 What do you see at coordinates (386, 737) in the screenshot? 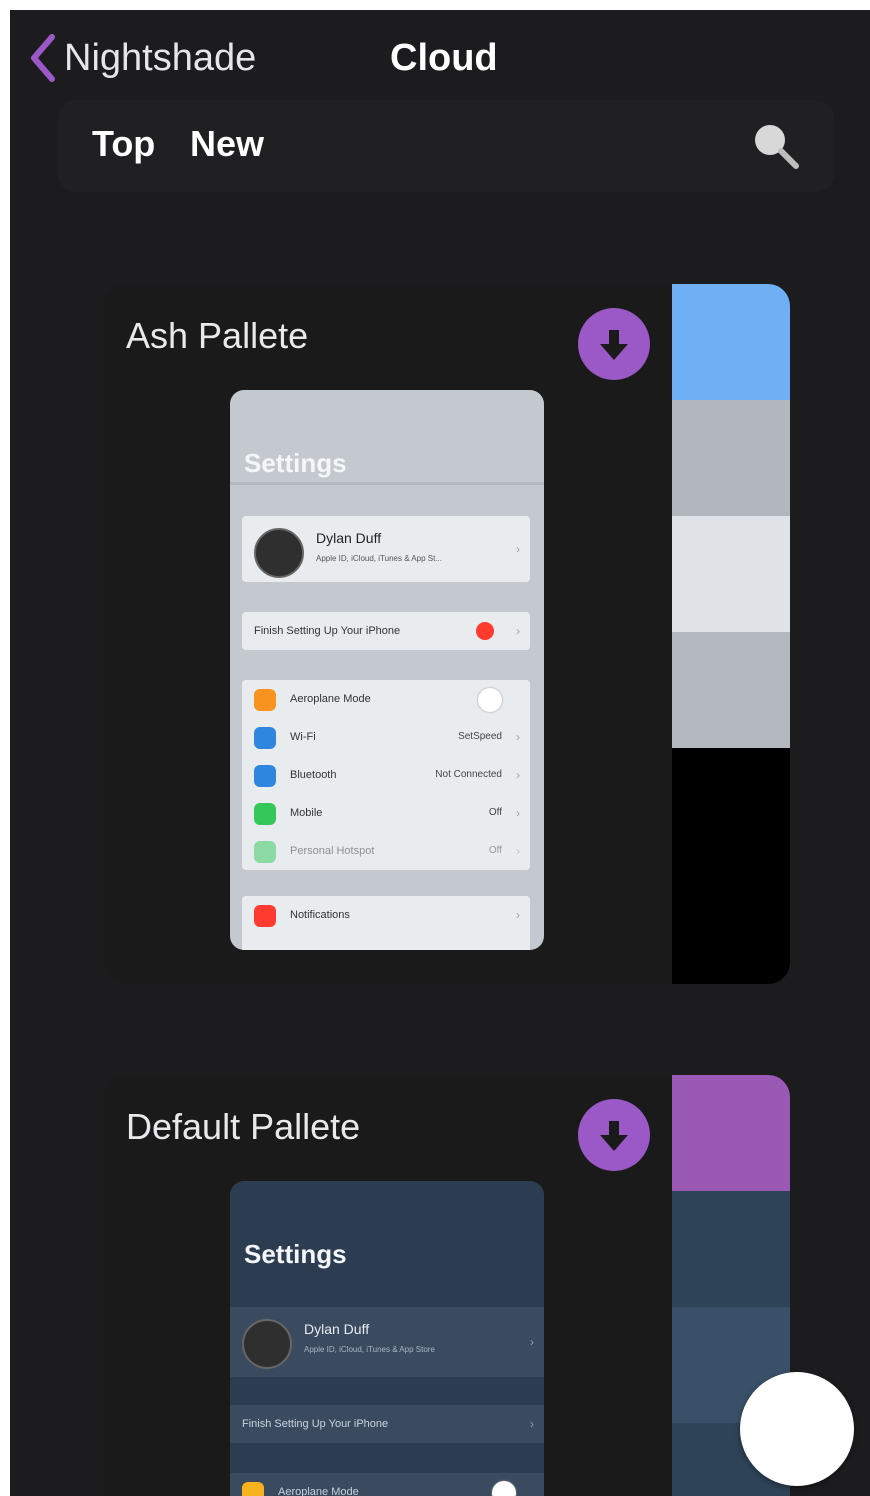
I see `list-item: Wi-Fi SetSpeed ›` at bounding box center [386, 737].